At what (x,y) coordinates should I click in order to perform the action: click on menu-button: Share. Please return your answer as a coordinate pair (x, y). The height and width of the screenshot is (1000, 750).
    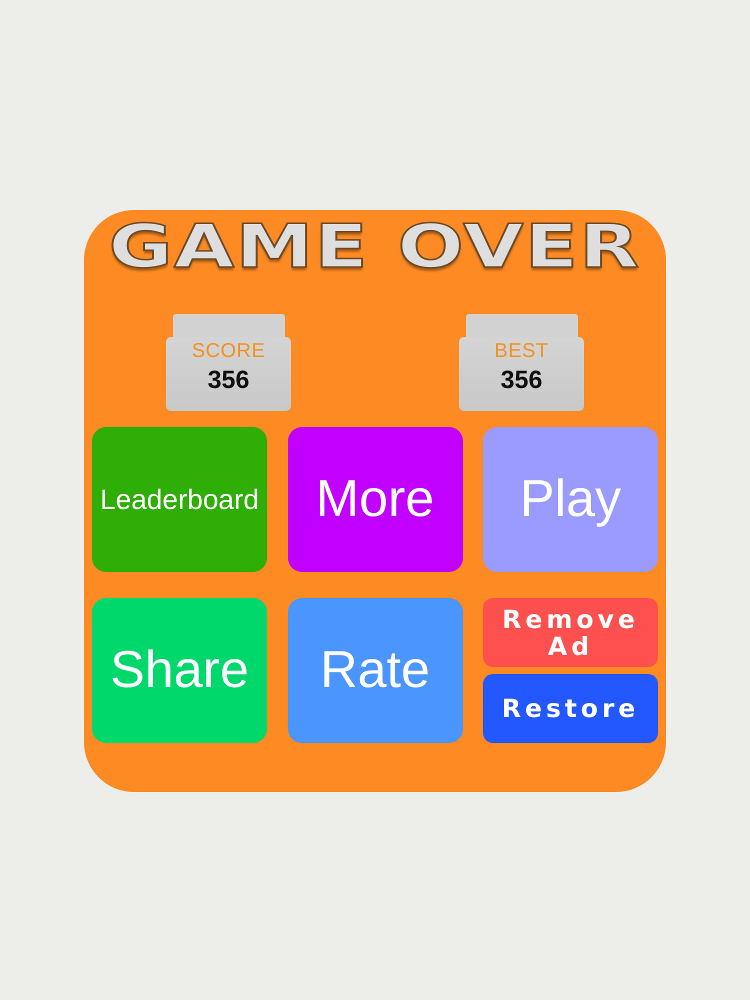
    Looking at the image, I should click on (179, 670).